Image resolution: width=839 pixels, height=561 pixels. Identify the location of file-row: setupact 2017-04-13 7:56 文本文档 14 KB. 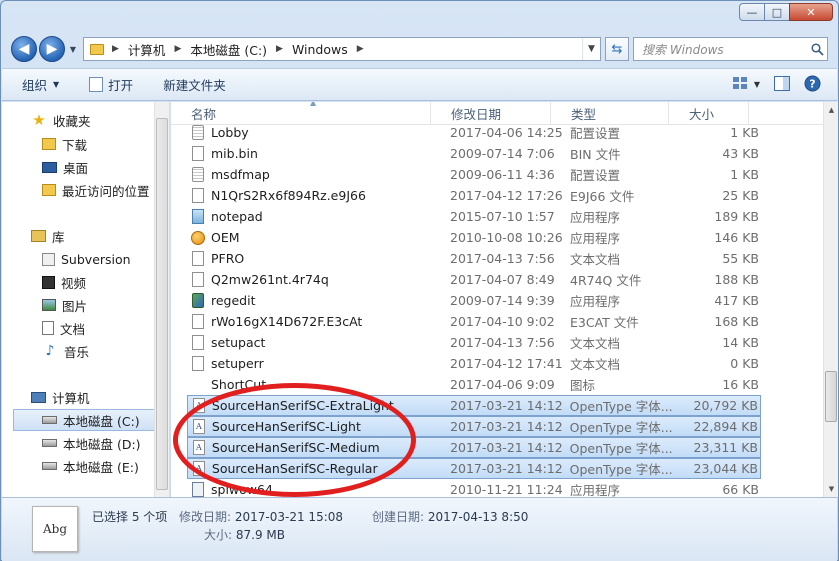
(474, 342).